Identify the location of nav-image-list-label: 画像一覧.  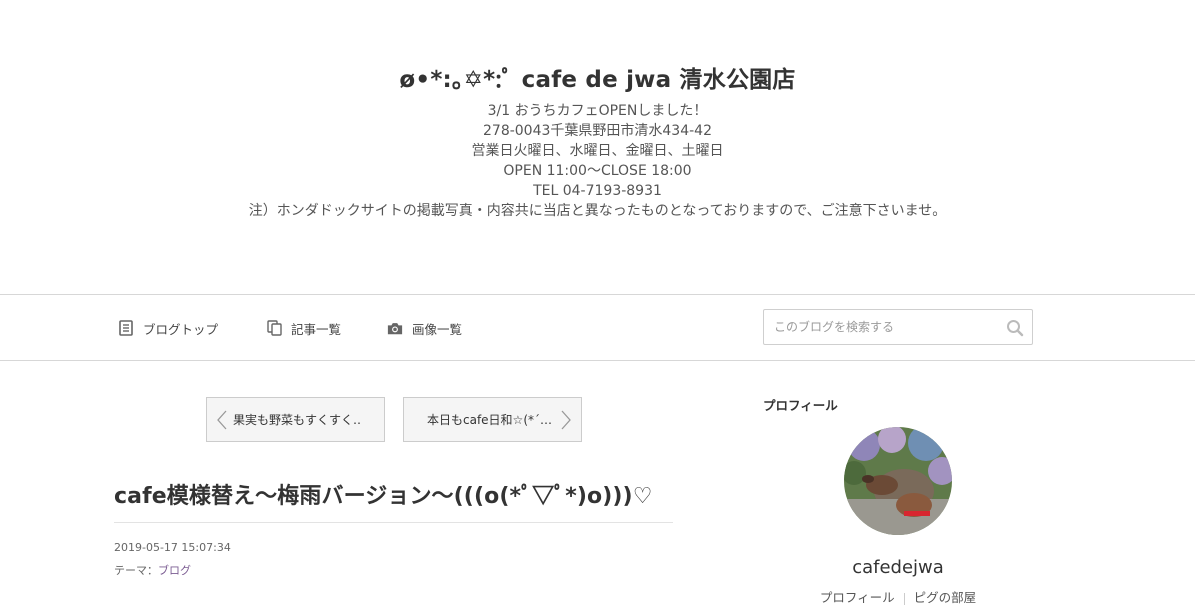
(437, 329).